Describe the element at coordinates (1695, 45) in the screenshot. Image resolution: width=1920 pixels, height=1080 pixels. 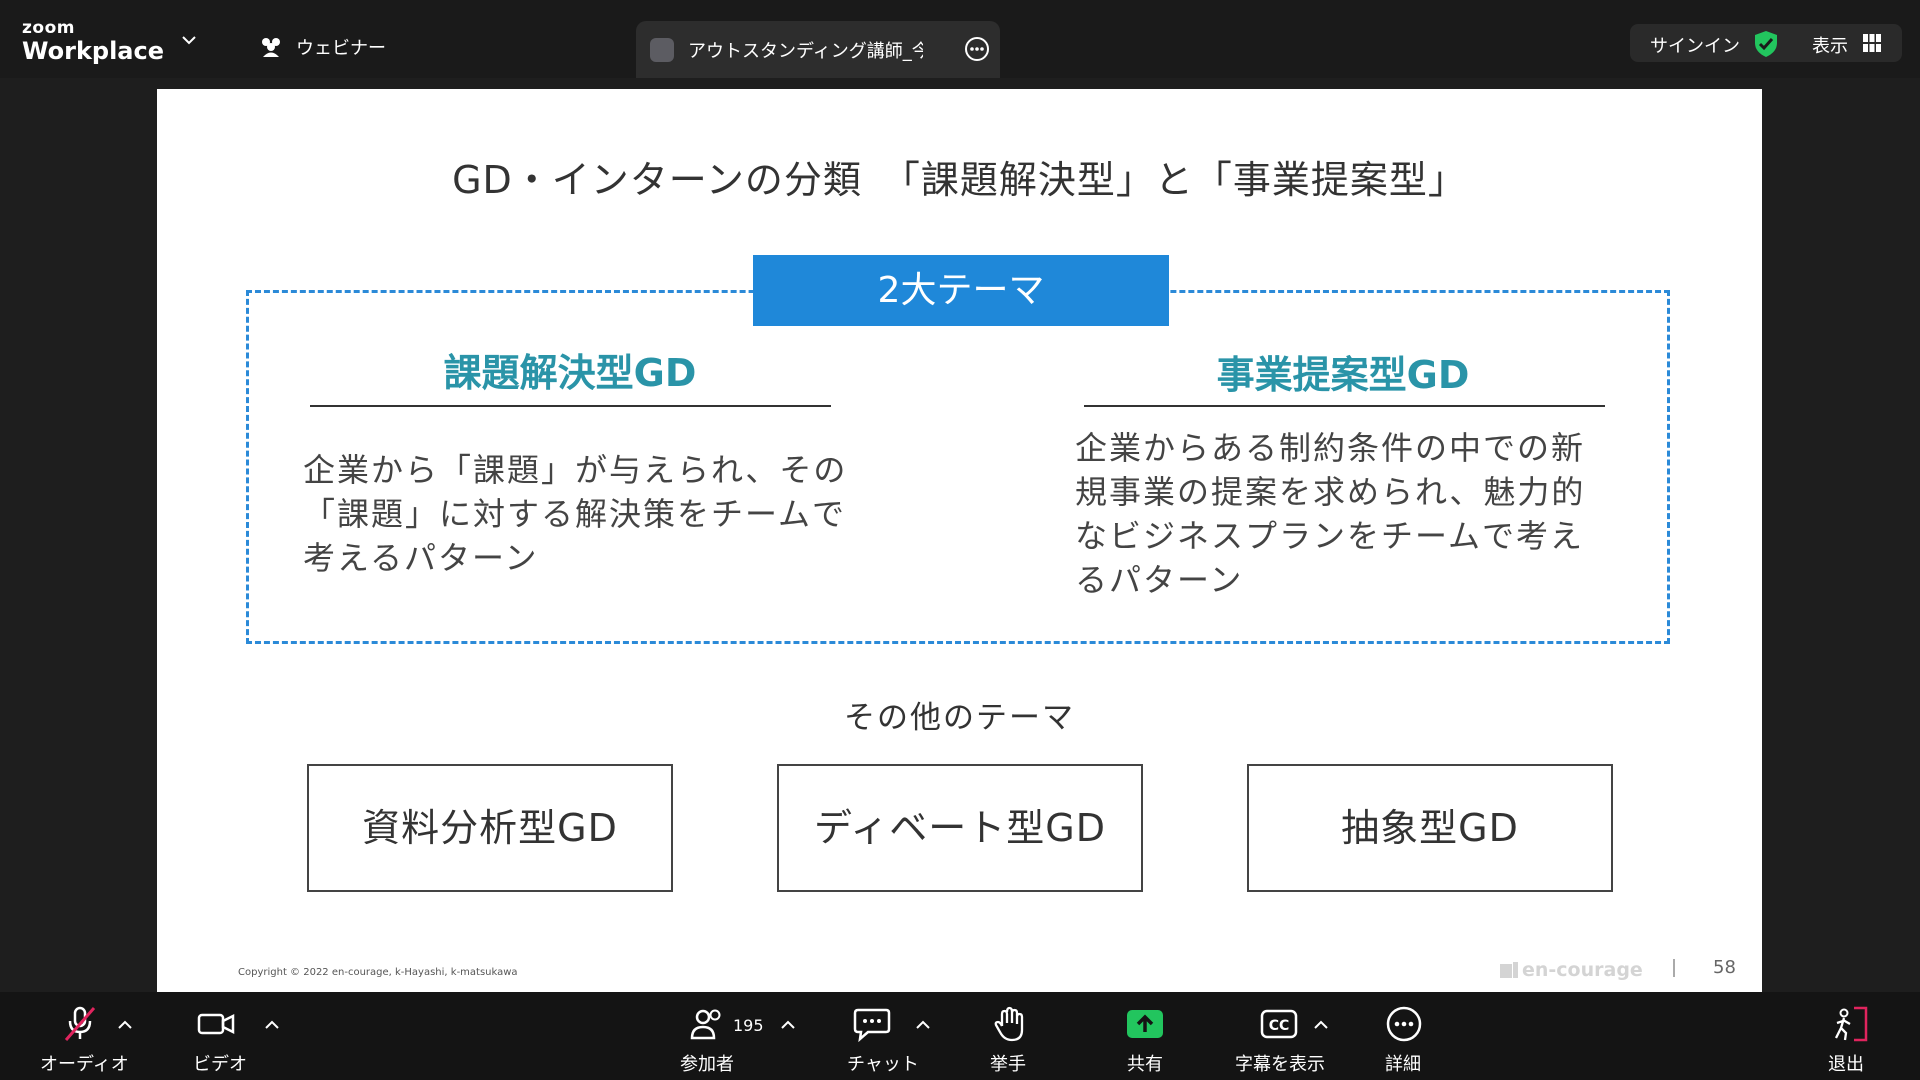
I see `signin-button: サインイン` at that location.